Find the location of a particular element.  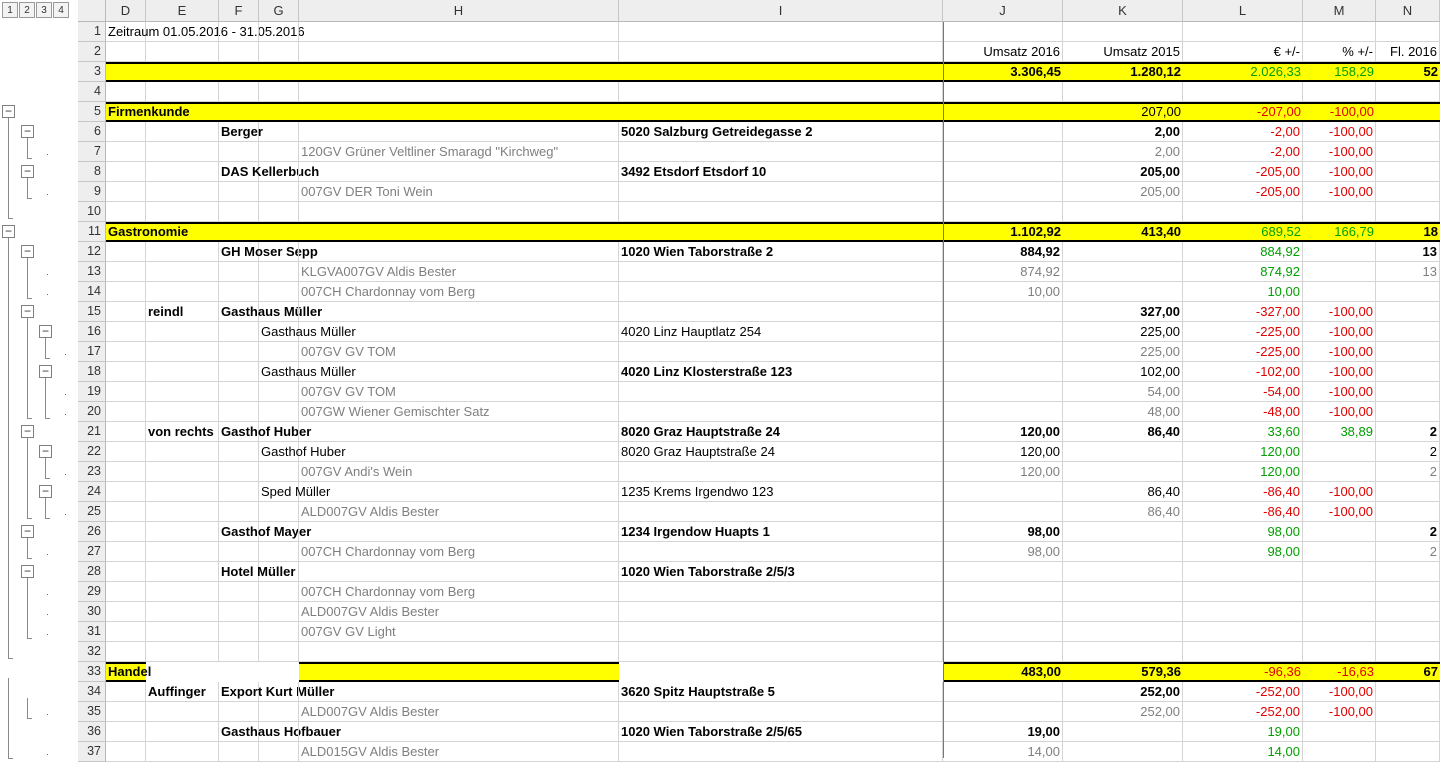

row-header-37: 37 is located at coordinates (92, 752).